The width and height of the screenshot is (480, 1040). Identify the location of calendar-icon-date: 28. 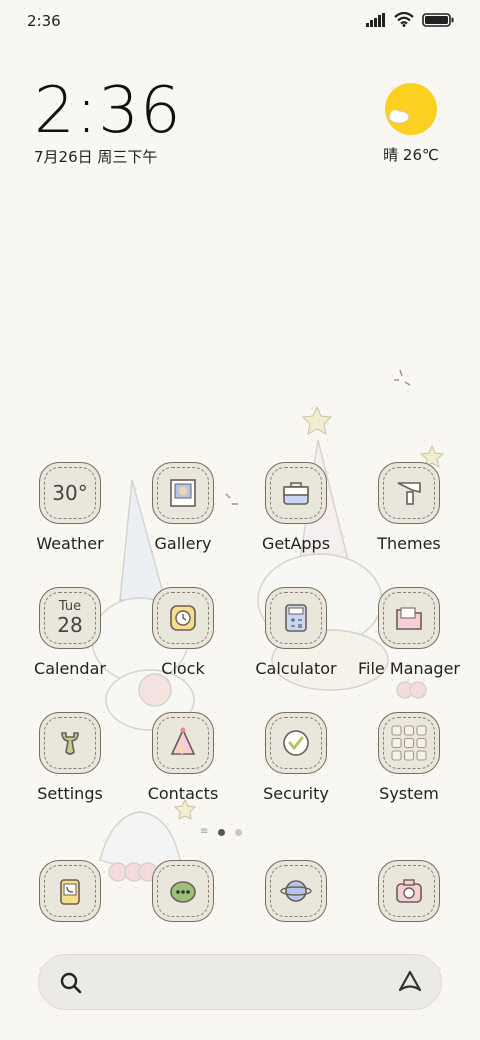
(70, 625).